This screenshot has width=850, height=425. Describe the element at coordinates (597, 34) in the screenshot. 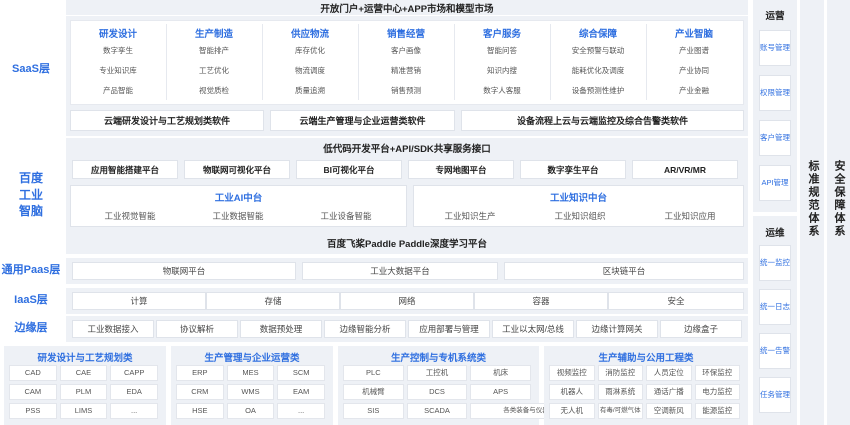

I see `saas-col-title: 综合保障` at that location.